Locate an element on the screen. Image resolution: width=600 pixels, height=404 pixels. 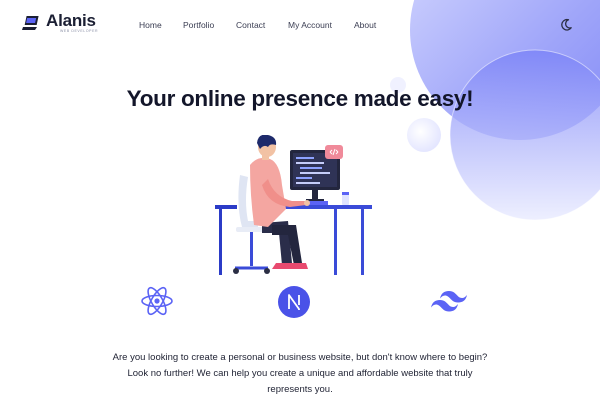
developer-at-desk-illustration is located at coordinates (293, 205).